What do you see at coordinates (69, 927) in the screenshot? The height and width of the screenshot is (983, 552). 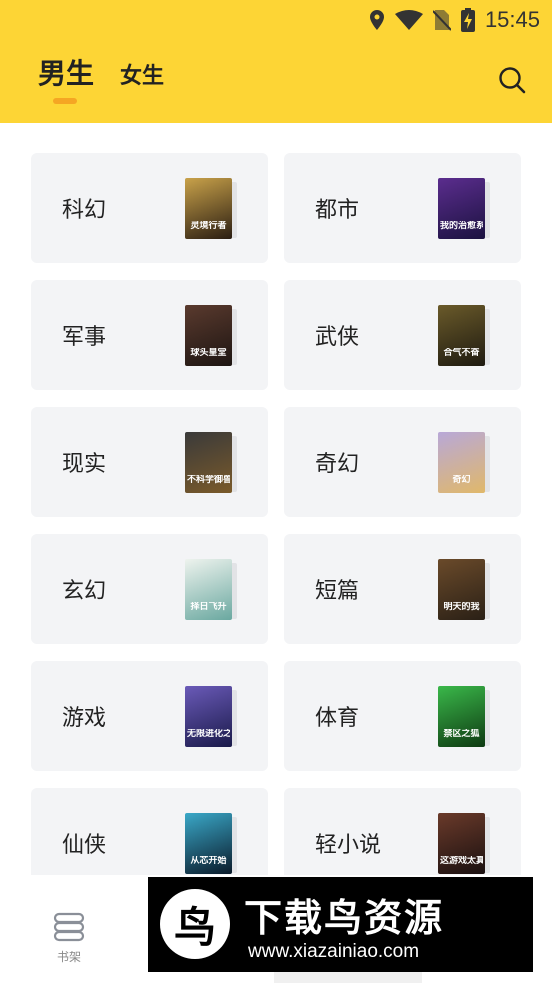 I see `book-shelf-icon` at bounding box center [69, 927].